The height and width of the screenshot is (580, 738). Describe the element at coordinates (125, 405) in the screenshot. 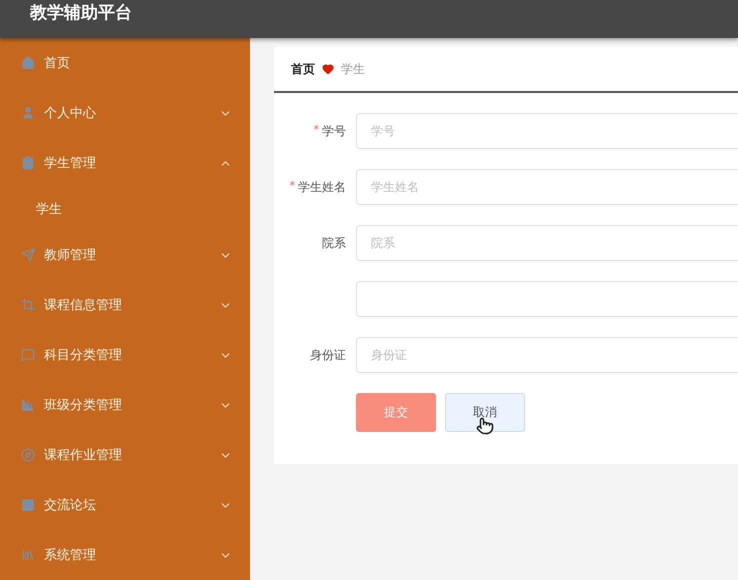

I see `sidebar-item: 班级分类管理` at that location.